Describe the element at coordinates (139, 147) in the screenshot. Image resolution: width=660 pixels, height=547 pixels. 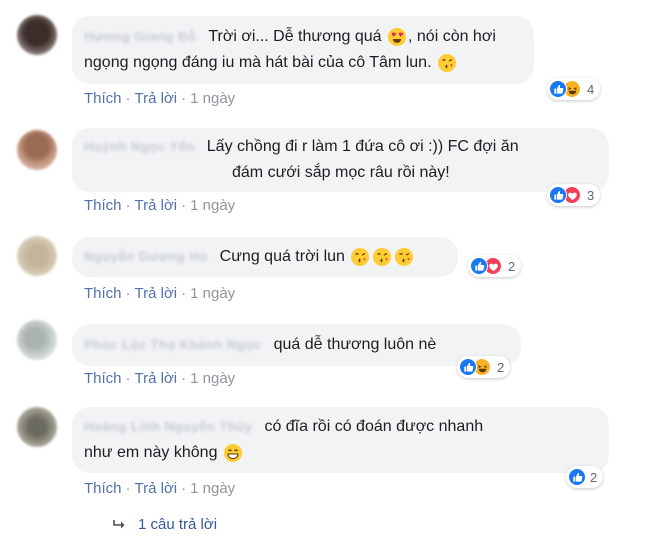
I see `commenter-name: Huỳnh Ngọc Yến` at that location.